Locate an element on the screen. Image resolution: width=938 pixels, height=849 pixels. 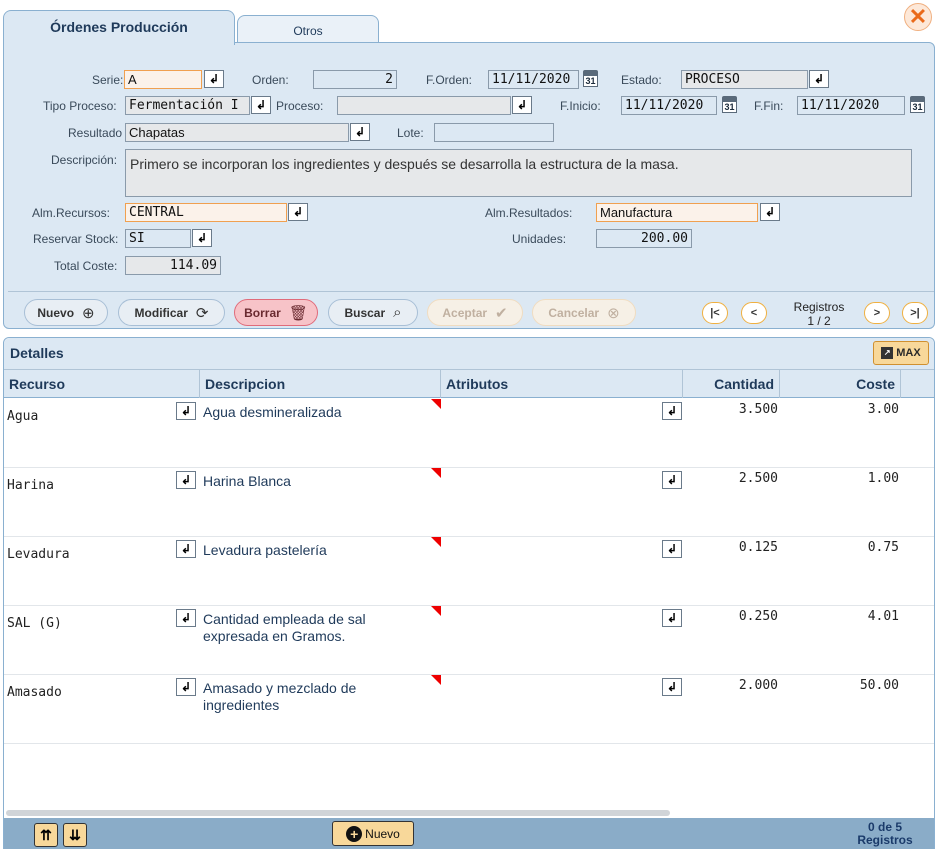
nuevo-button: Nuevo ⊕ is located at coordinates (66, 312).